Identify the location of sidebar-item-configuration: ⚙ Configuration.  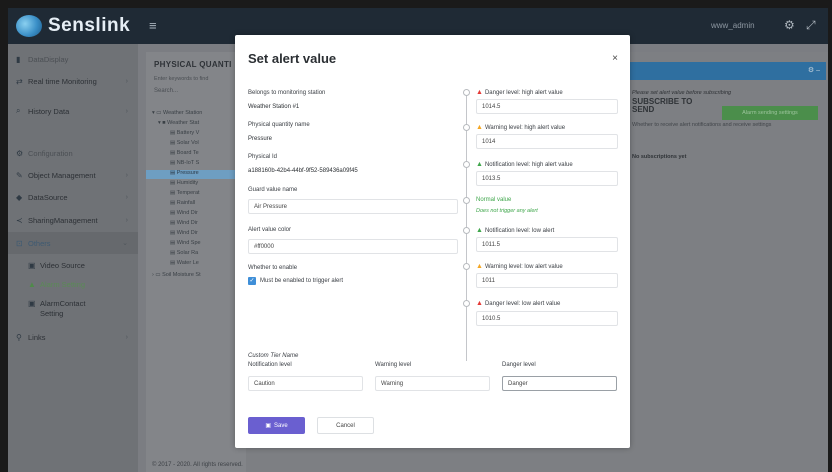
(73, 153).